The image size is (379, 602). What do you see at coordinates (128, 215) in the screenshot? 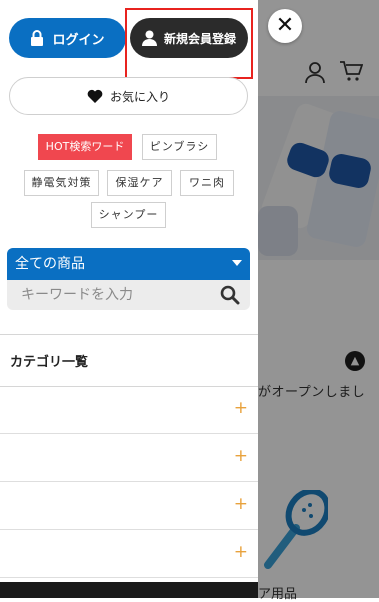
I see `tag-item: シャンプー` at bounding box center [128, 215].